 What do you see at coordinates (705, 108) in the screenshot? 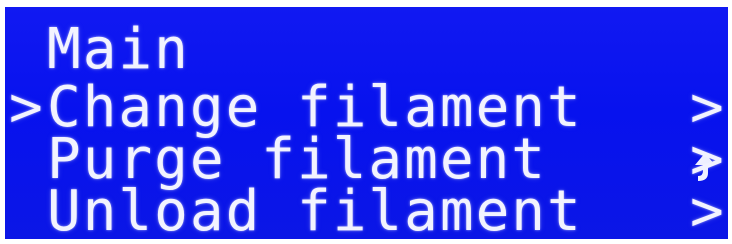
I see `back-arrow-icon` at bounding box center [705, 108].